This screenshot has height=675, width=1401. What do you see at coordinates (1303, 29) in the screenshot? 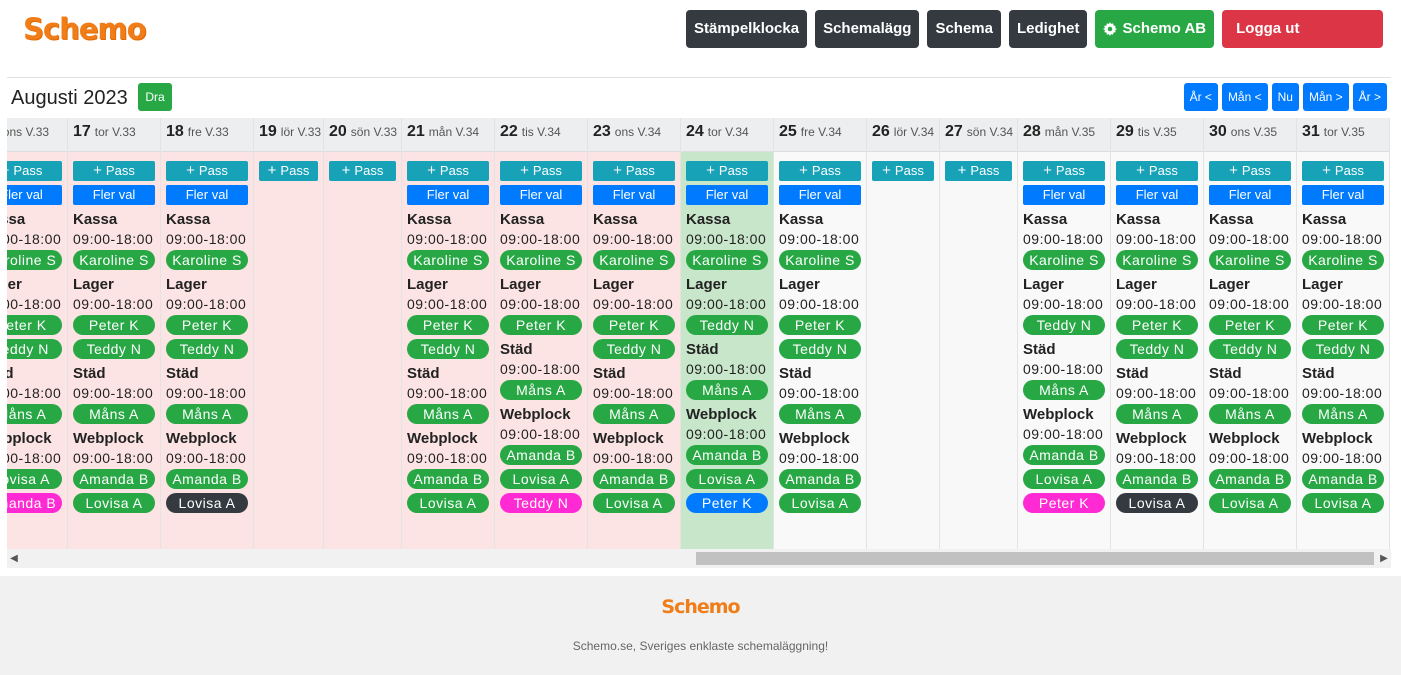
I see `logout-button: Logga ut` at bounding box center [1303, 29].